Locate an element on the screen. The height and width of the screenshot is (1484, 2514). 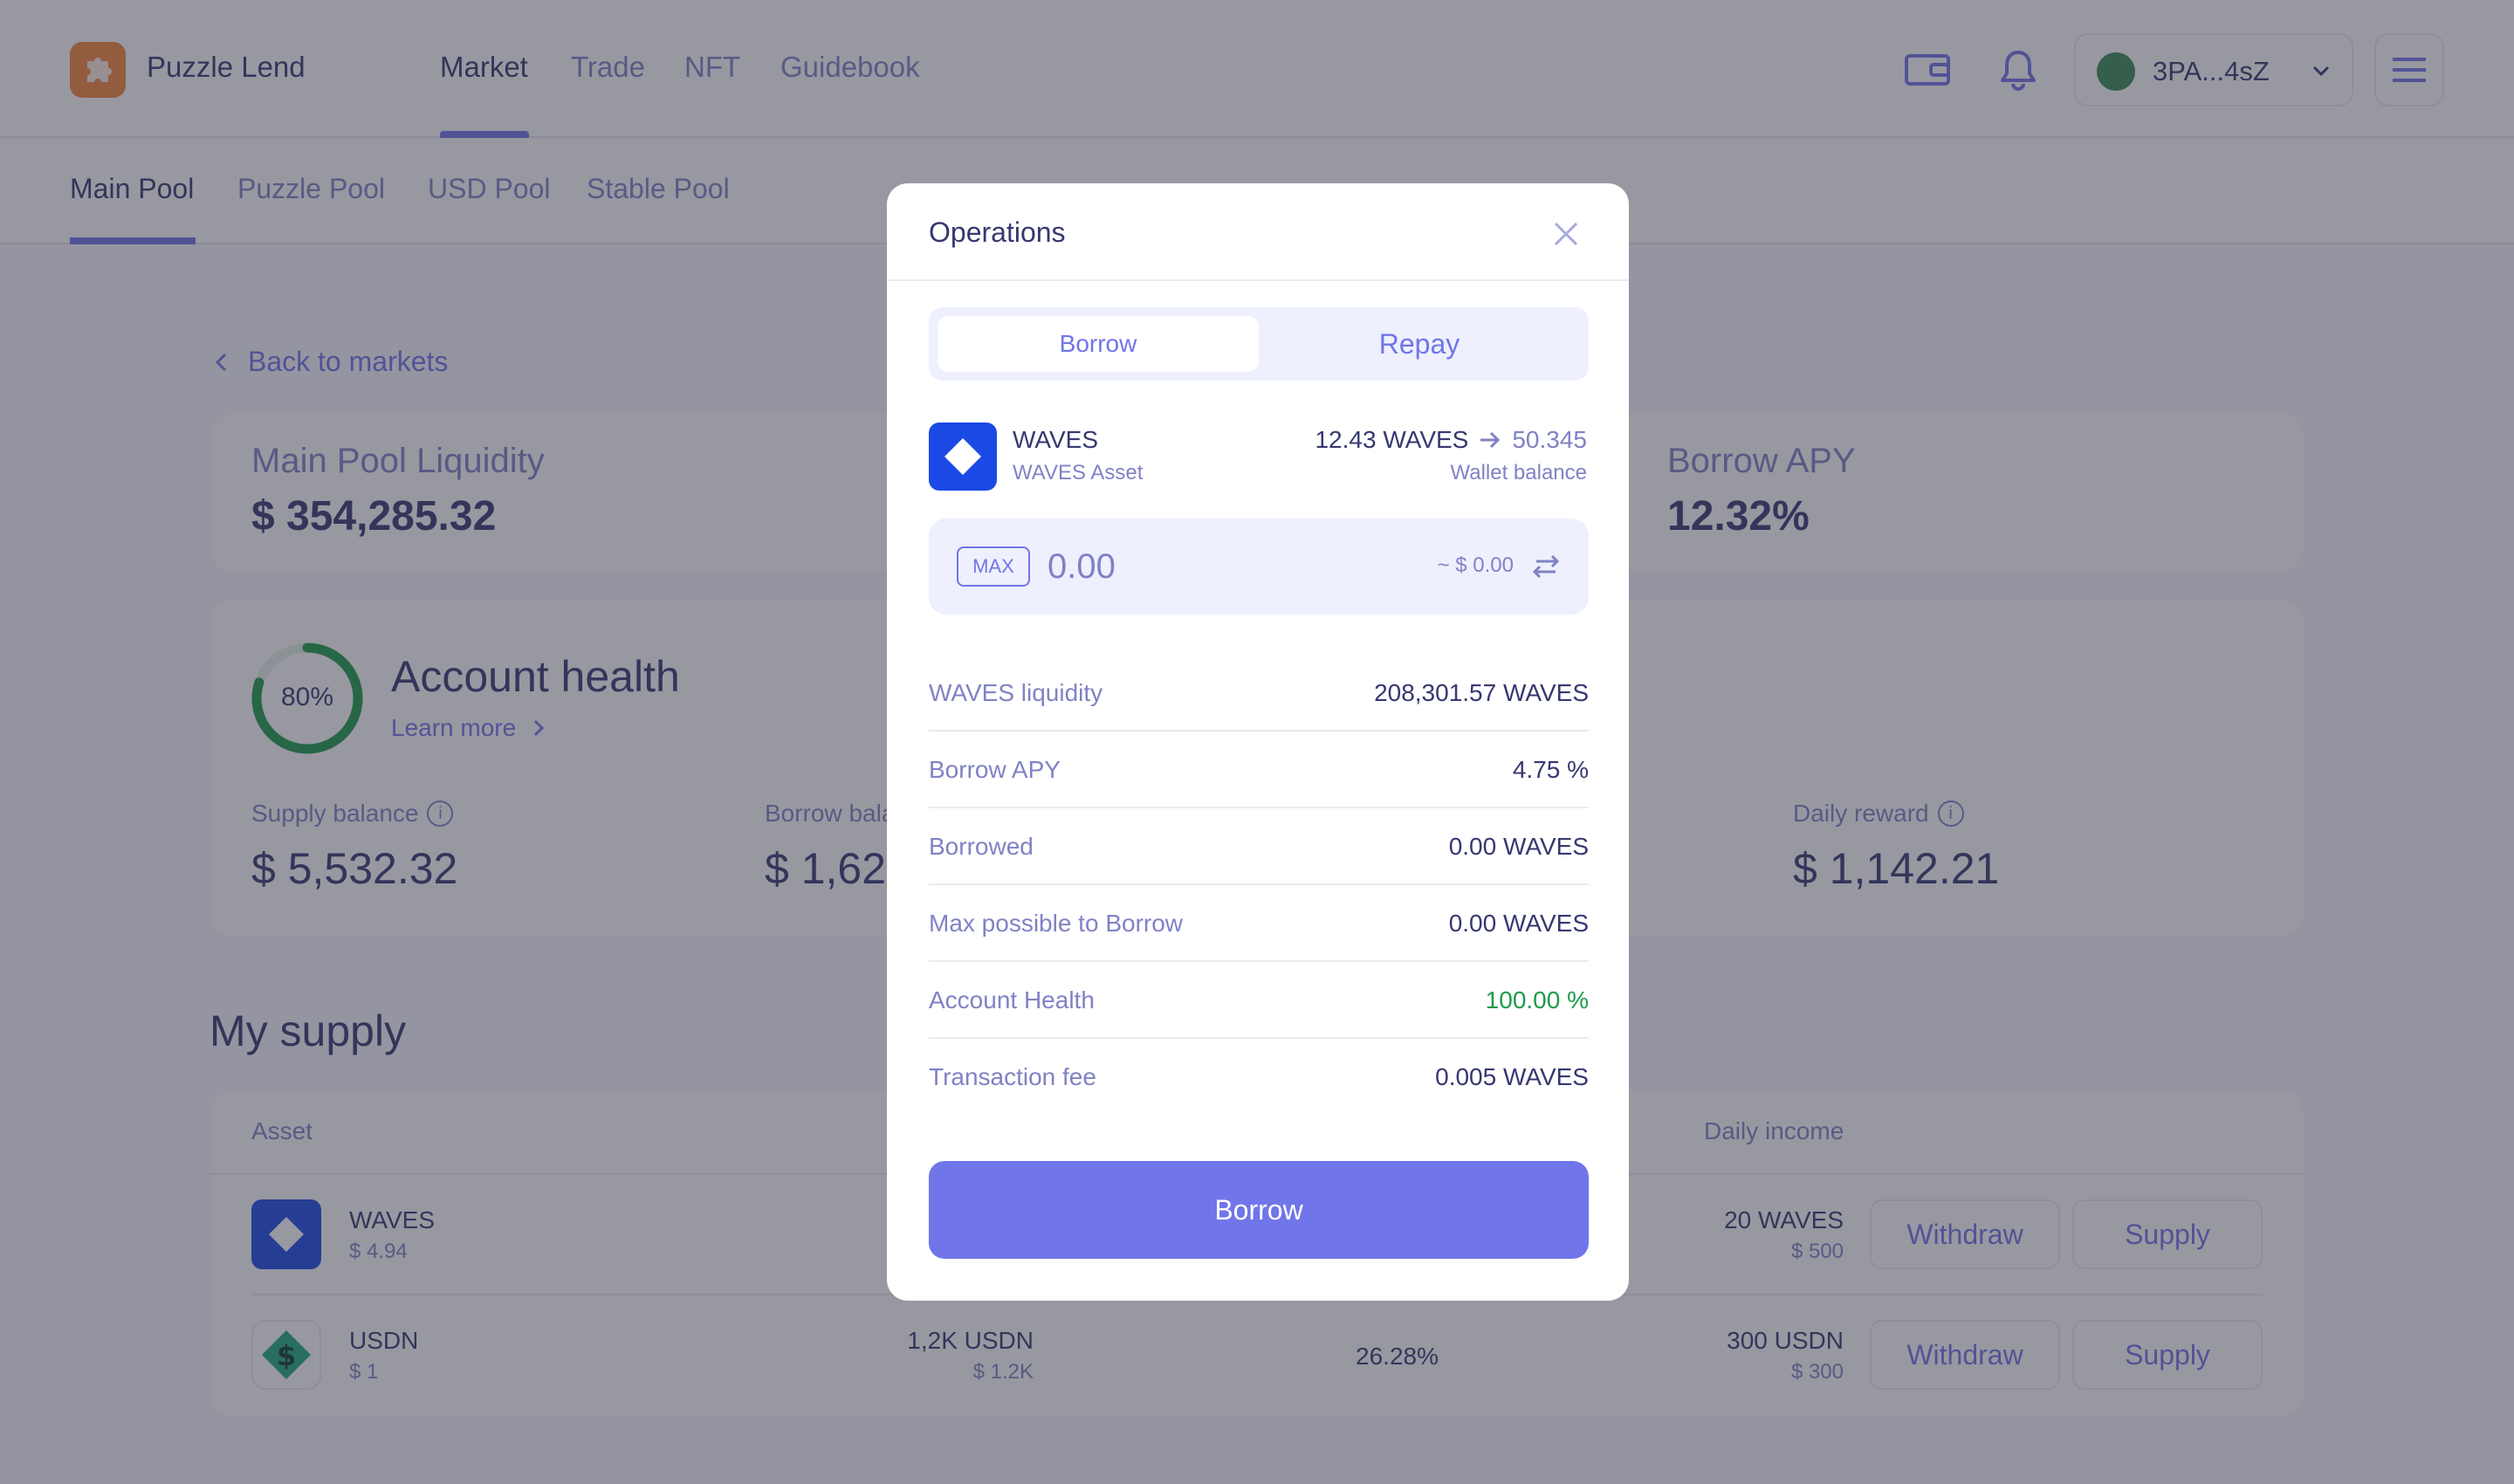
operation-switch: Borrow Repay is located at coordinates (1259, 344).